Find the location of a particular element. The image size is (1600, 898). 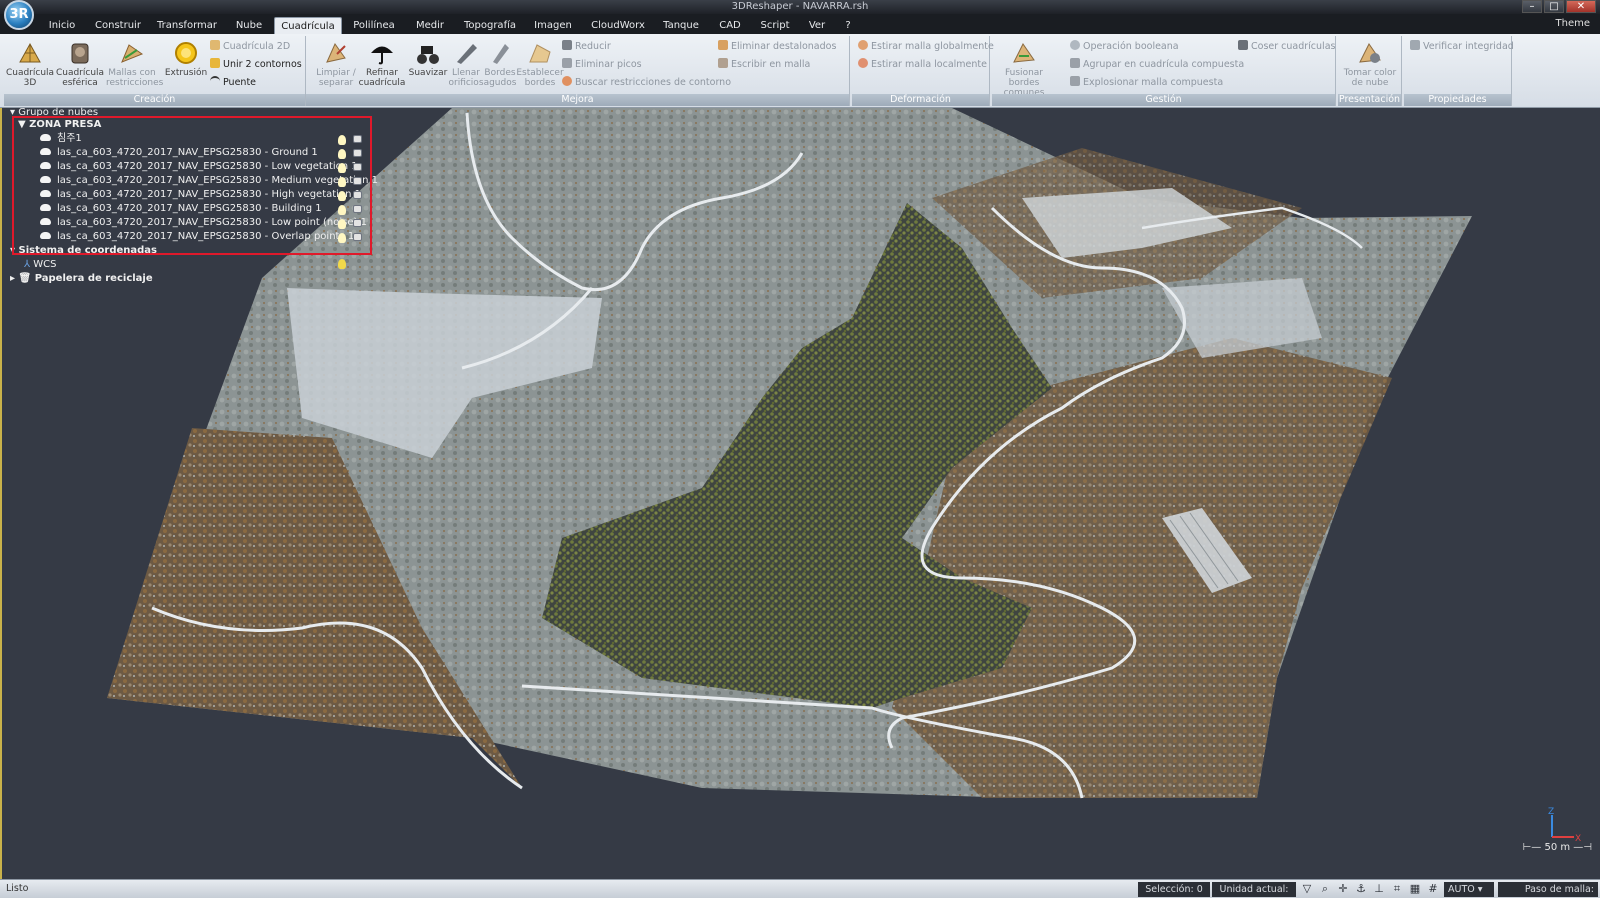

tree-trash: ▸ 🗑 Papelera de reciclaje is located at coordinates (81, 279).